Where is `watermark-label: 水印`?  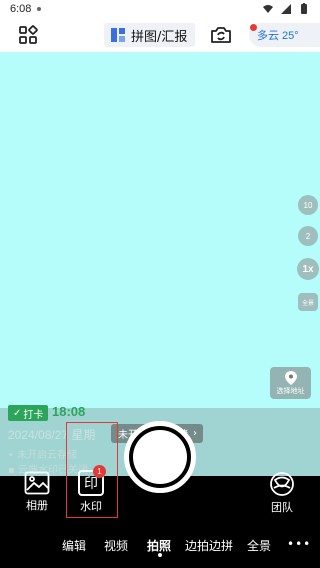
watermark-label: 水印 is located at coordinates (91, 506).